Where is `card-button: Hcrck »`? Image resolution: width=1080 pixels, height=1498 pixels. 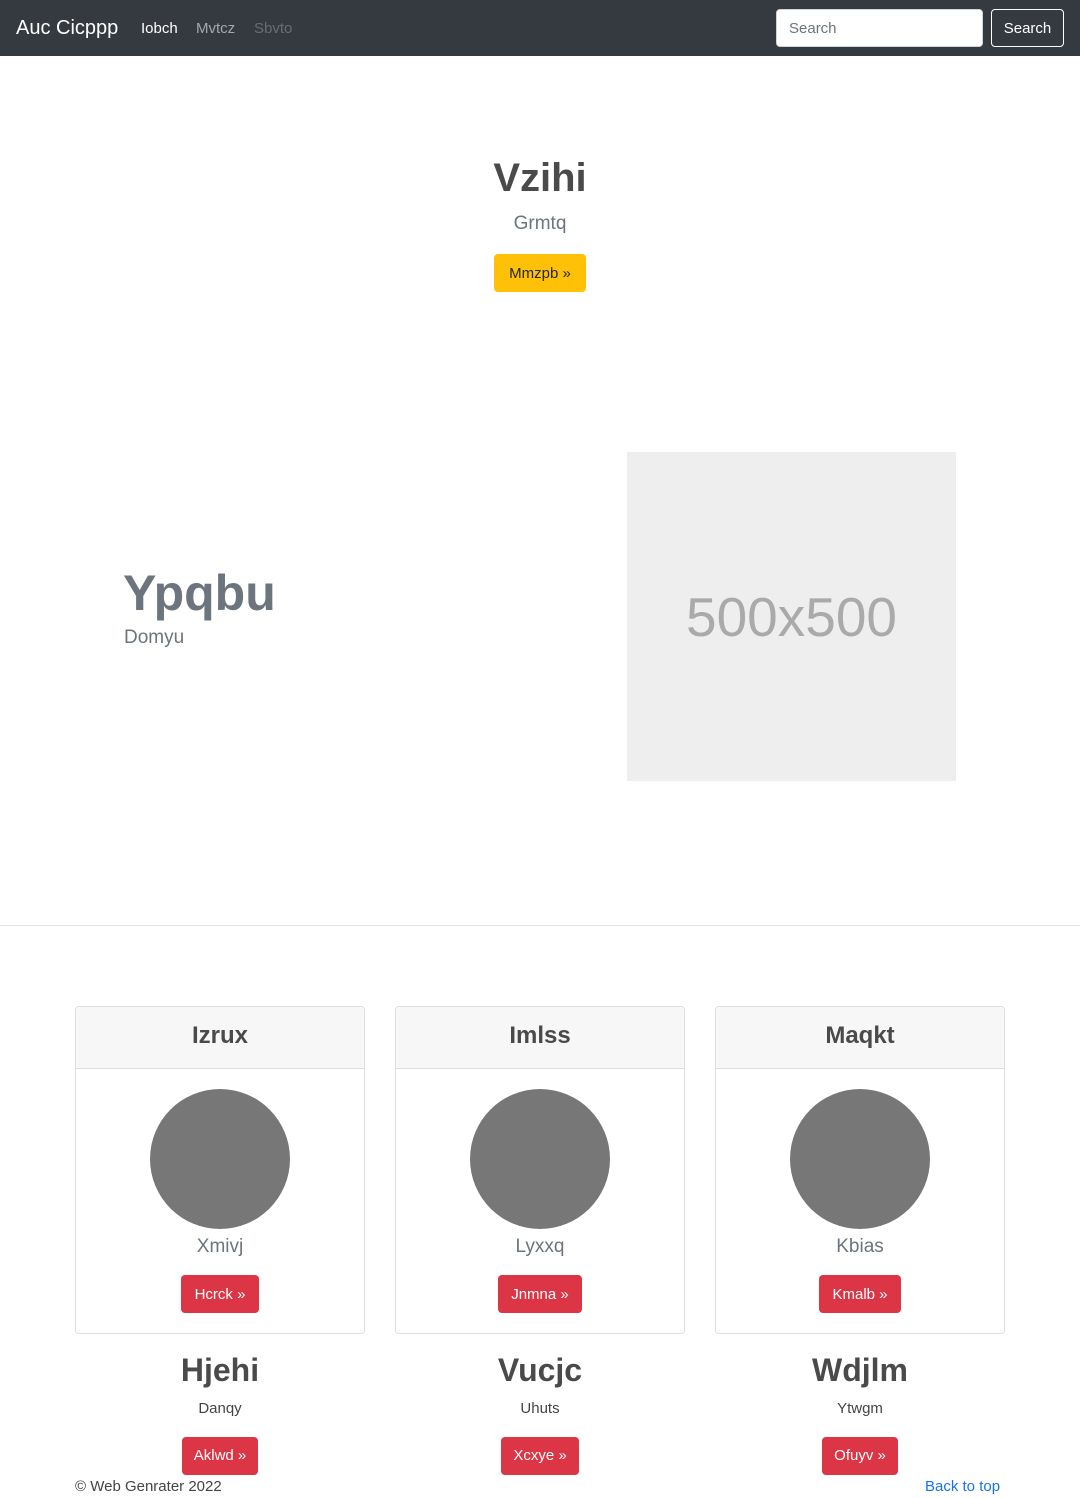
card-button: Hcrck » is located at coordinates (220, 1294).